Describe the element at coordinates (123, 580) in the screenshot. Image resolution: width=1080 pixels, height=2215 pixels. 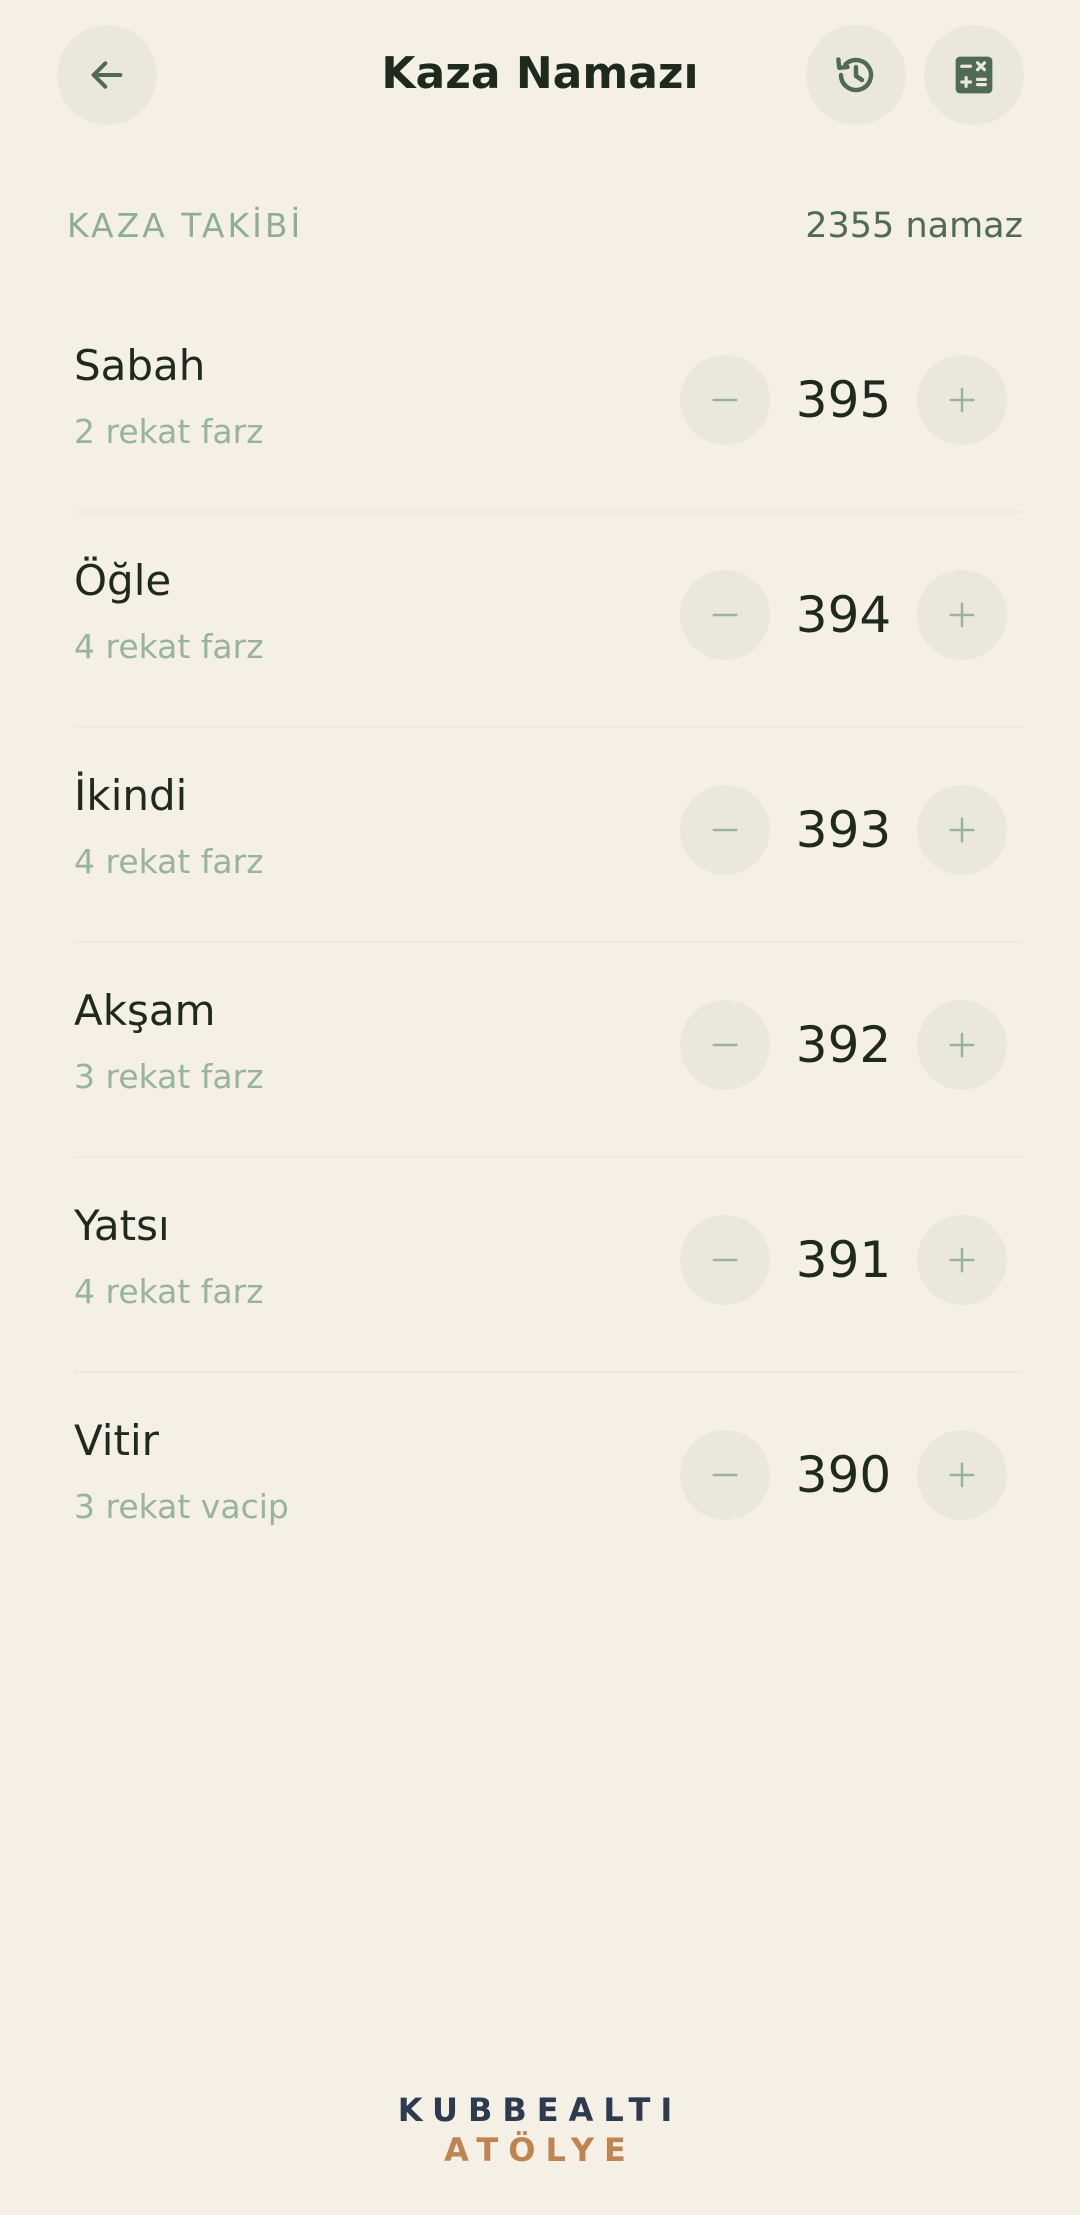
I see `prayer-name: Öğle` at that location.